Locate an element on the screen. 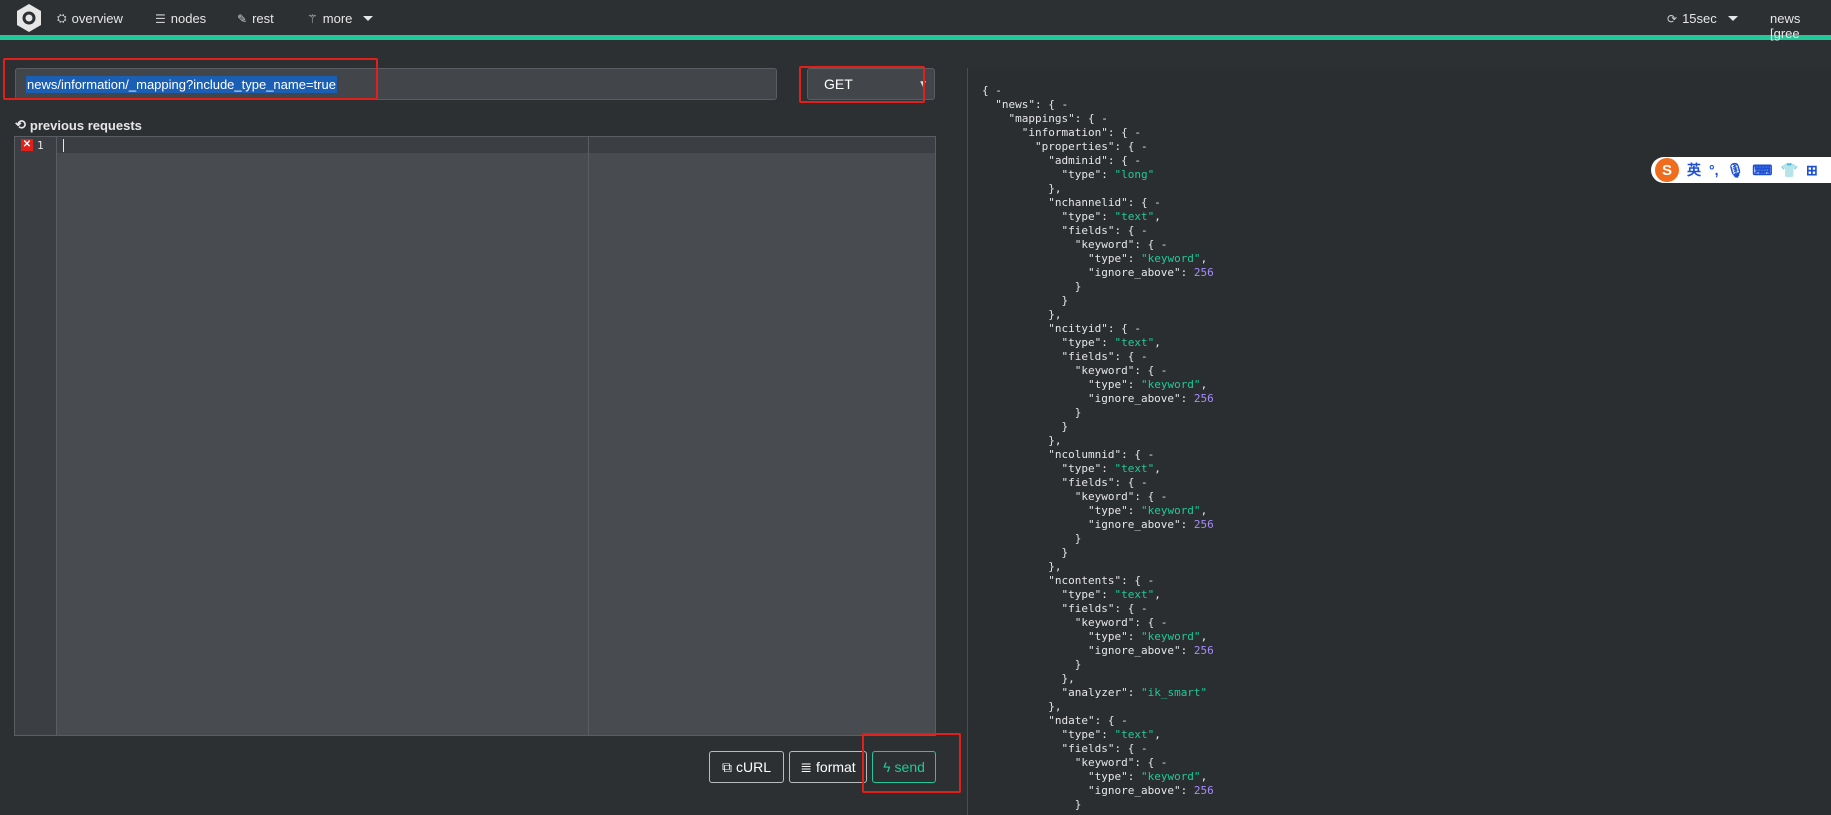 The height and width of the screenshot is (815, 1831). microphone-icon: 🎙 is located at coordinates (1736, 170).